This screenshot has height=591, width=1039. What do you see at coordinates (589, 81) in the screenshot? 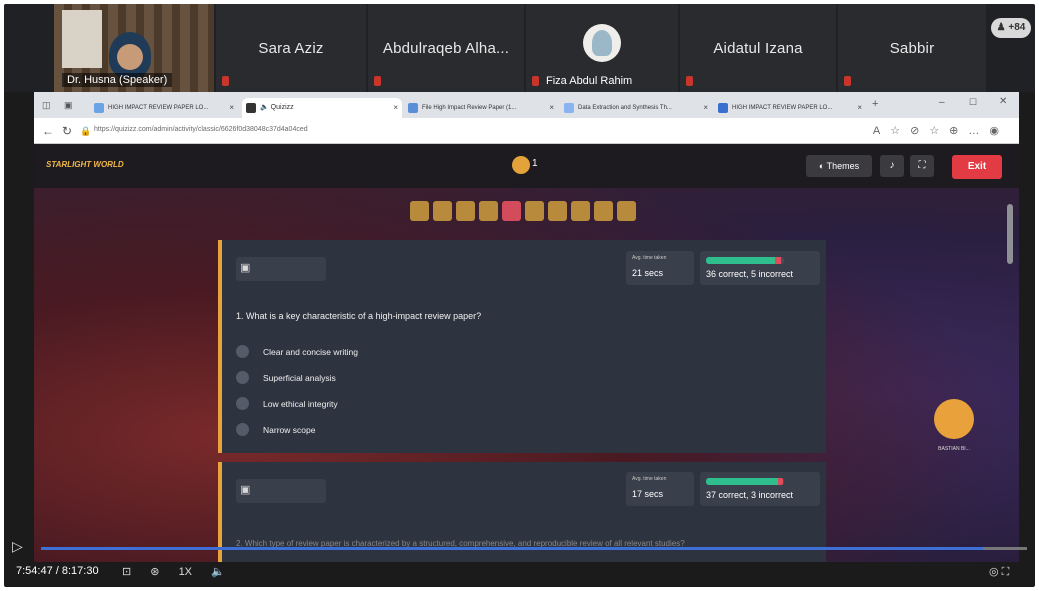
I see `participant-name: Fiza Abdul Rahim` at bounding box center [589, 81].